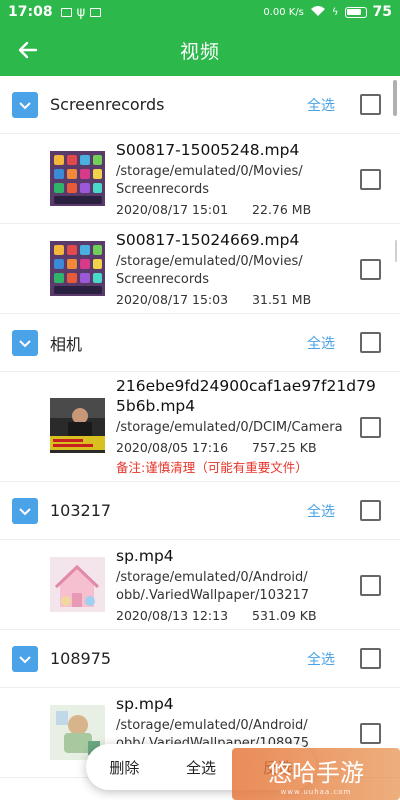 Image resolution: width=400 pixels, height=800 pixels. I want to click on group-name: 103217, so click(81, 510).